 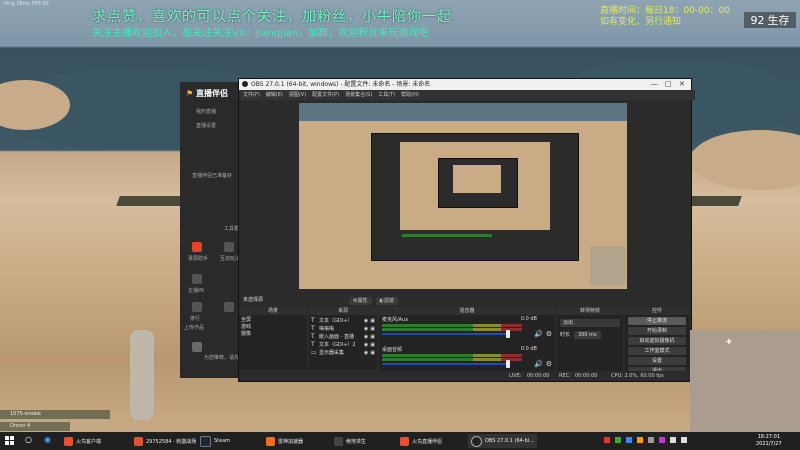 What do you see at coordinates (358, 95) in the screenshot?
I see `menu-scene-collection: 场景集合(S)` at bounding box center [358, 95].